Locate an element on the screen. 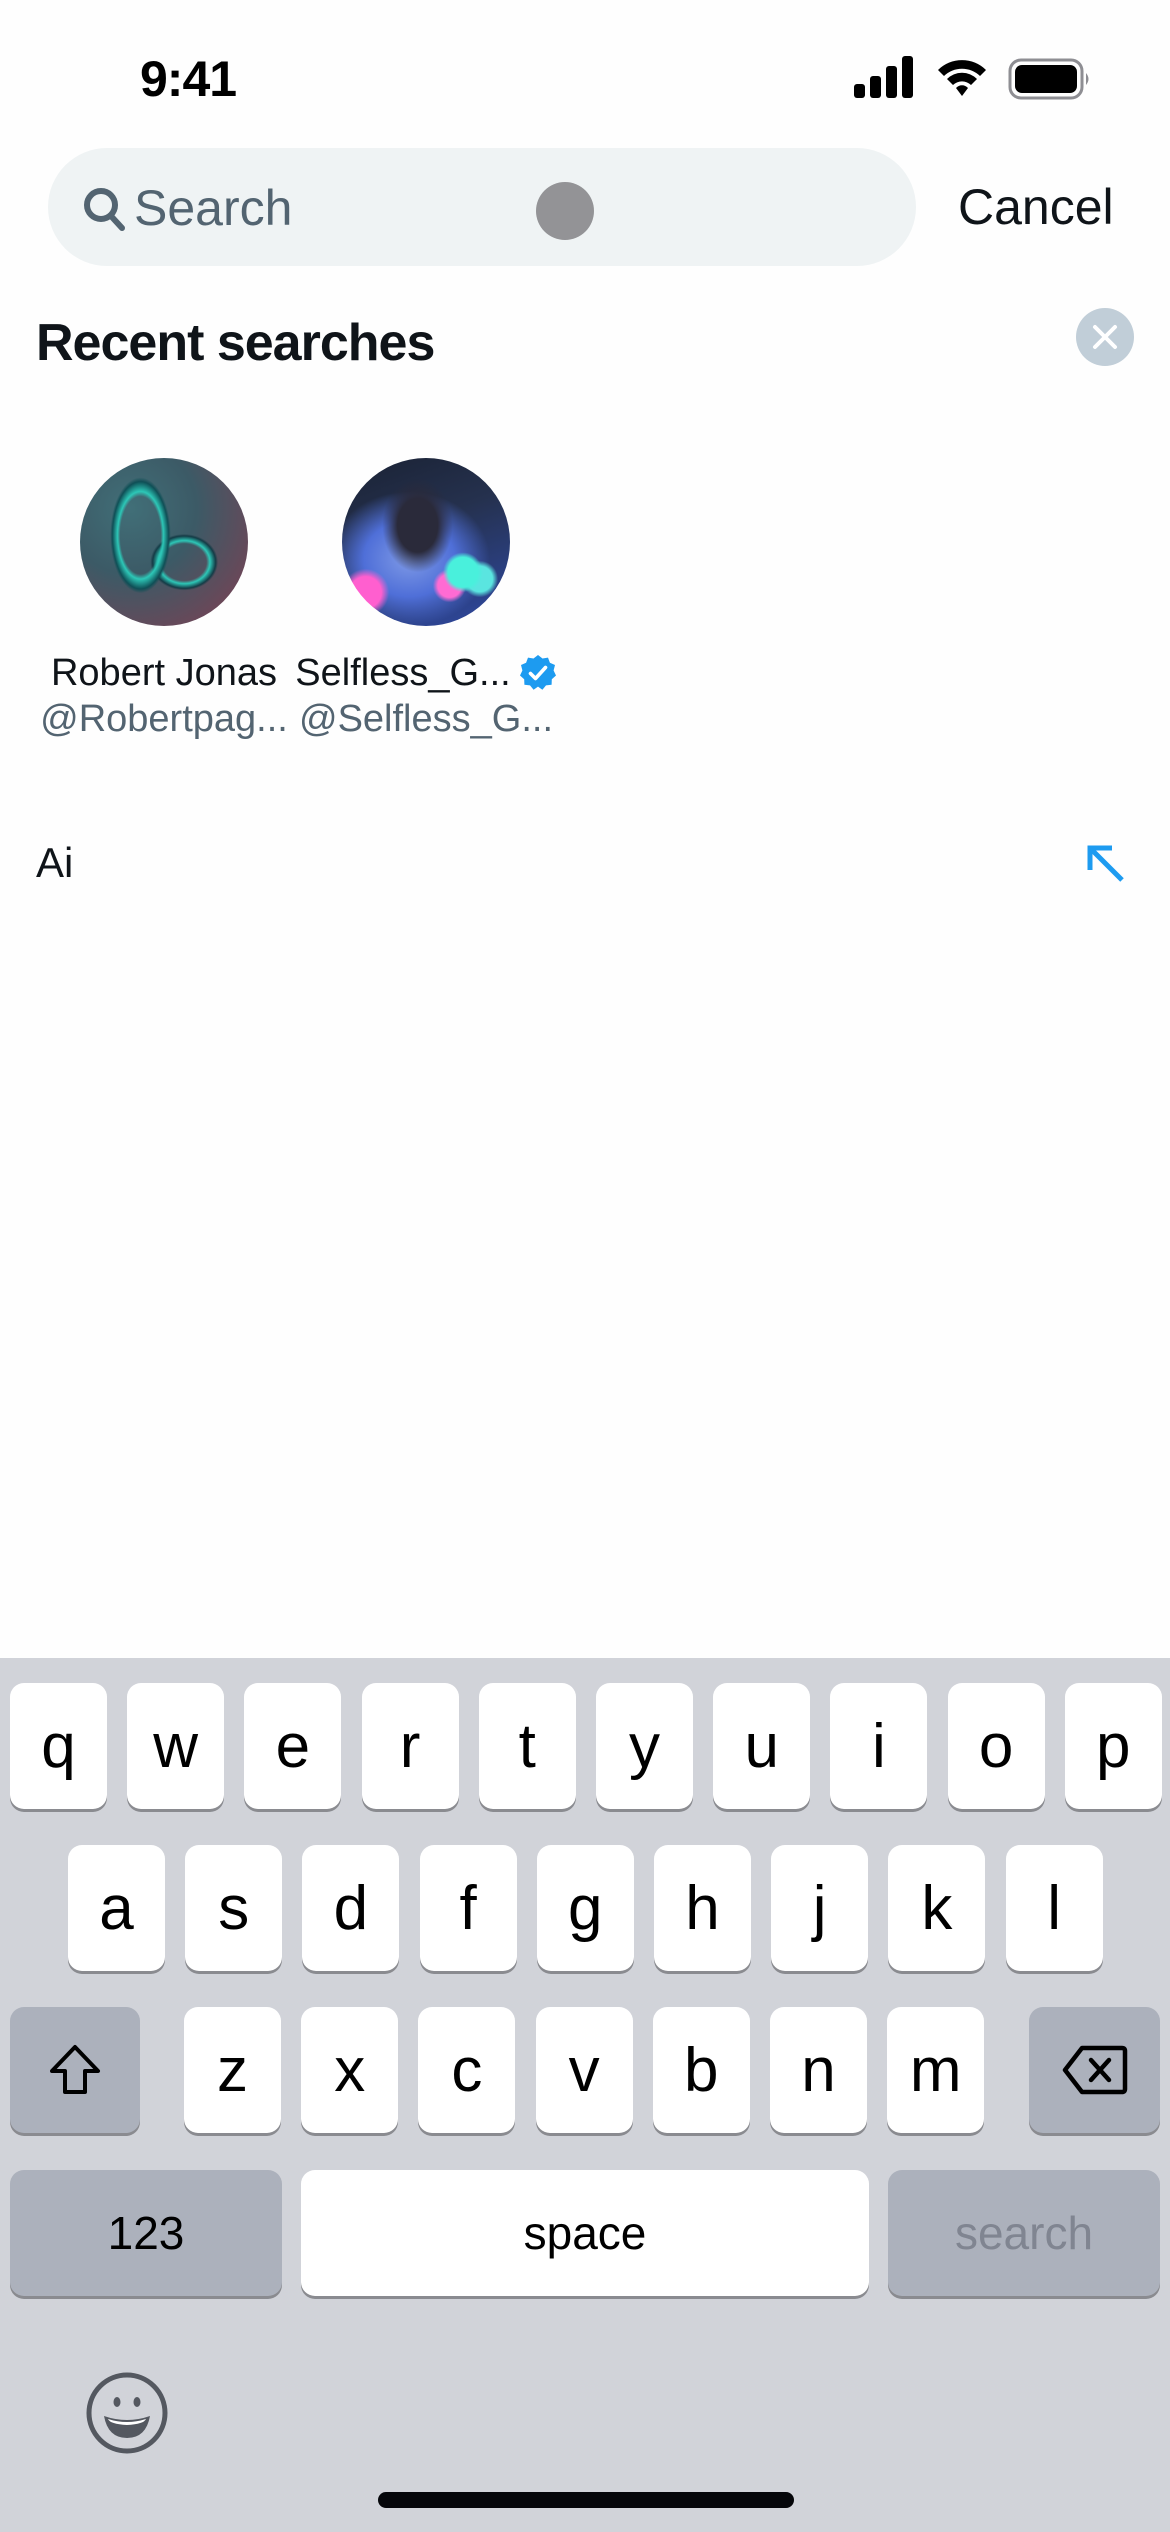 This screenshot has width=1170, height=2532. touch-indicator is located at coordinates (565, 211).